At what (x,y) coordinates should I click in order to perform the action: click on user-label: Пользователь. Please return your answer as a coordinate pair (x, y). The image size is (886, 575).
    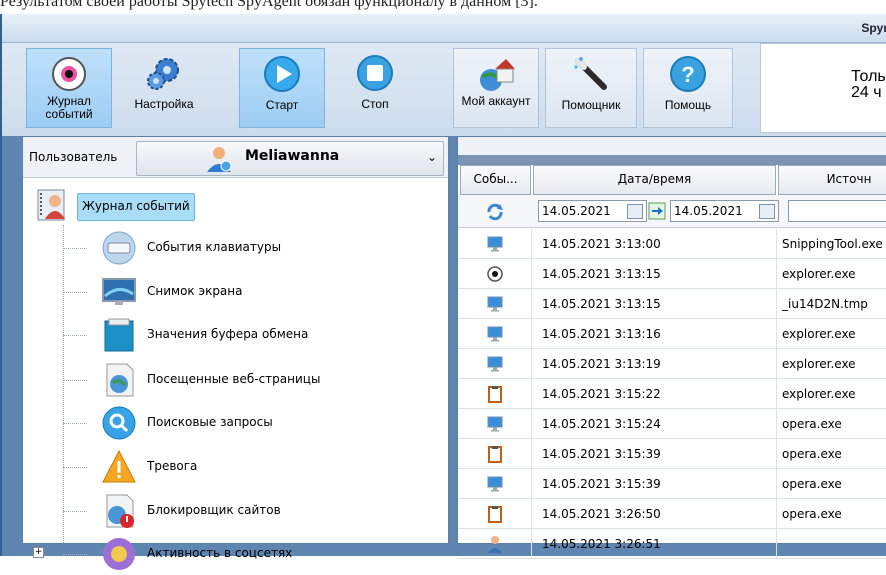
    Looking at the image, I should click on (73, 157).